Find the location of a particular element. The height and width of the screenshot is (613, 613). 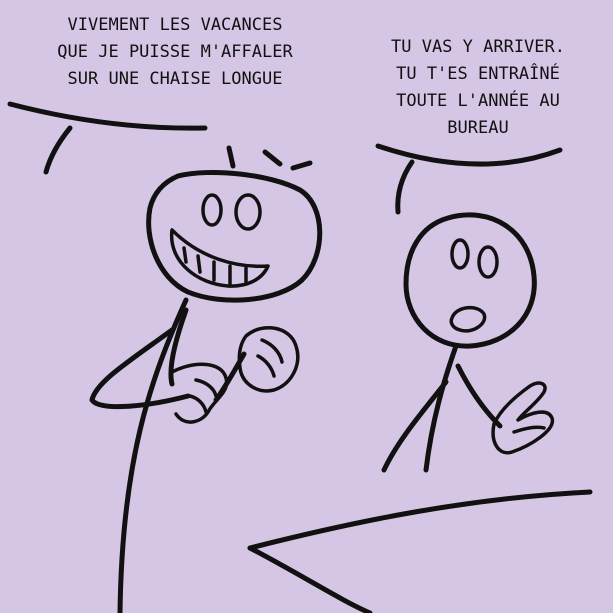

right-stick-figure is located at coordinates (467, 342).